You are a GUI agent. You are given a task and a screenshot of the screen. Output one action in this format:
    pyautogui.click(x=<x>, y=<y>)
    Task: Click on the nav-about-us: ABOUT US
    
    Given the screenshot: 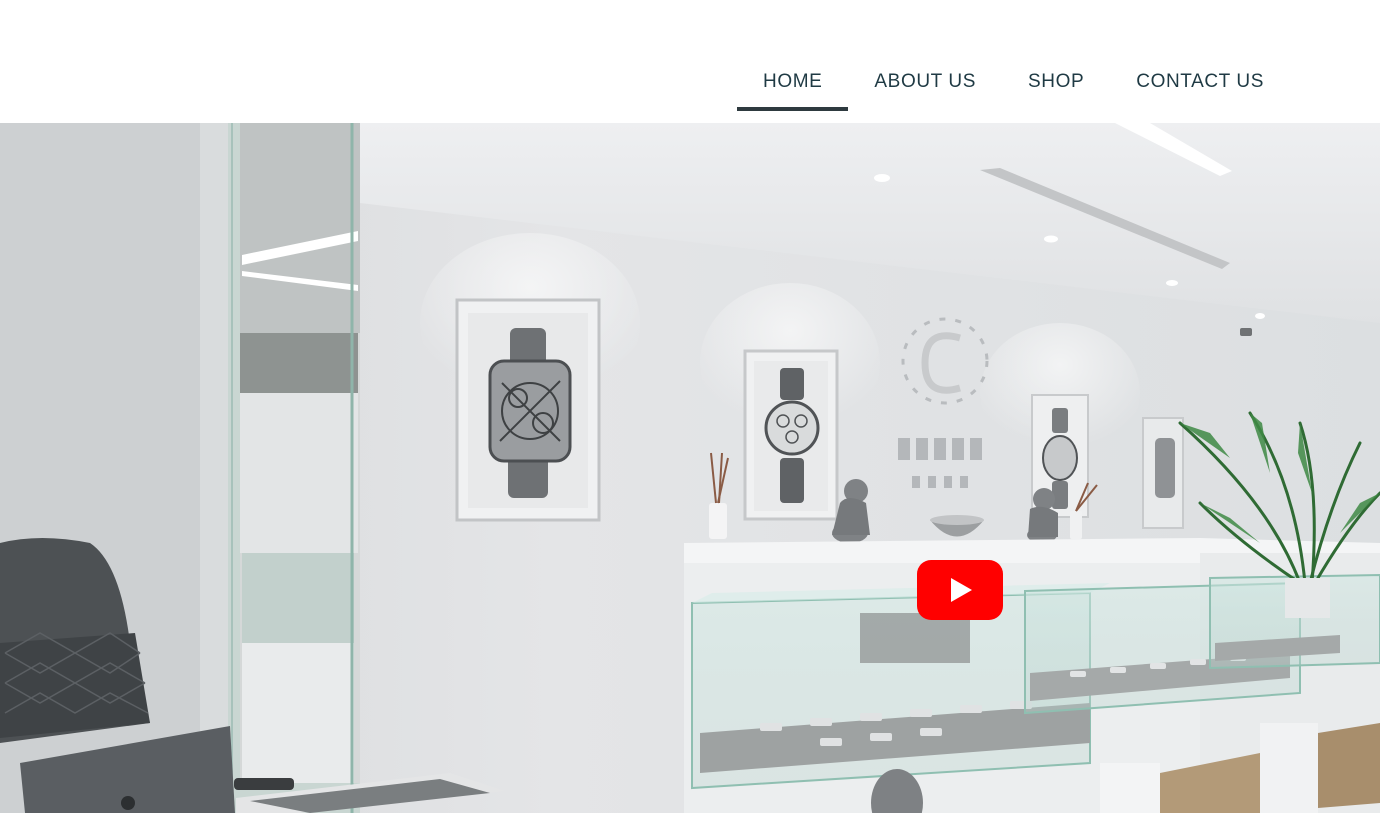 What is the action you would take?
    pyautogui.click(x=925, y=83)
    